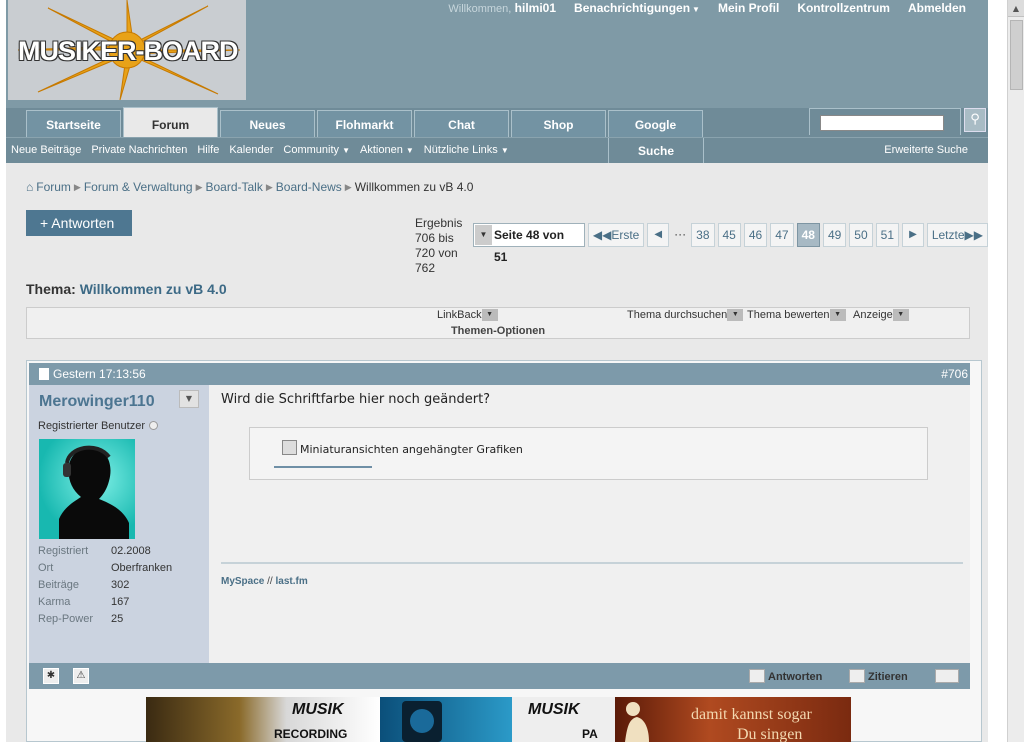  What do you see at coordinates (291, 581) in the screenshot?
I see `lastfm-link: last.fm` at bounding box center [291, 581].